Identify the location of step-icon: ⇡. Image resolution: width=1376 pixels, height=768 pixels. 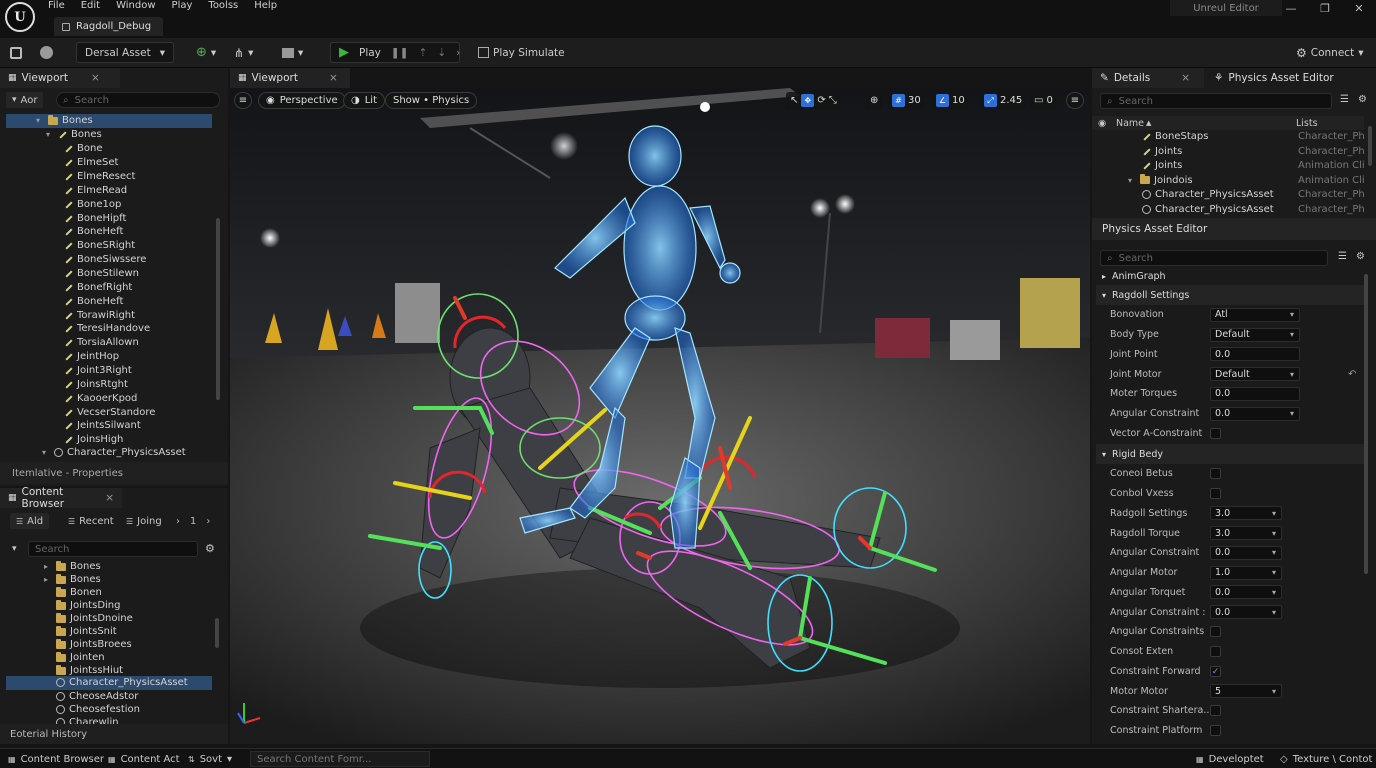
(423, 53).